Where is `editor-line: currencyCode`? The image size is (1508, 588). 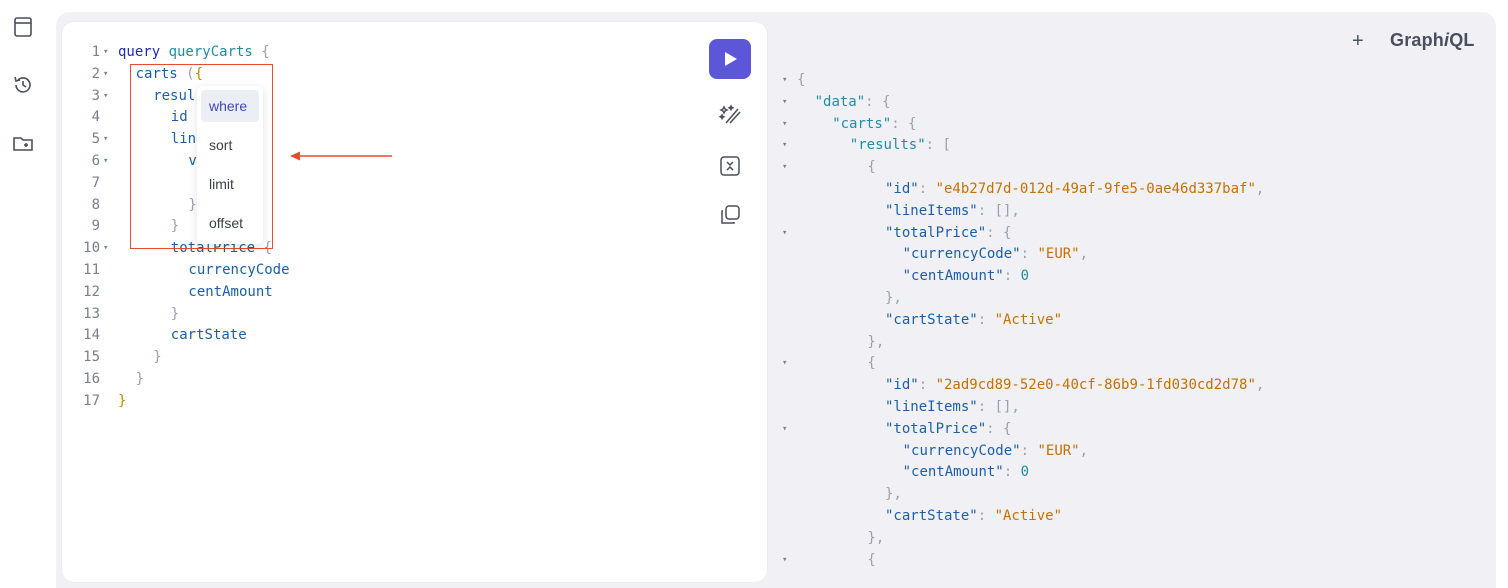
editor-line: currencyCode is located at coordinates (238, 271).